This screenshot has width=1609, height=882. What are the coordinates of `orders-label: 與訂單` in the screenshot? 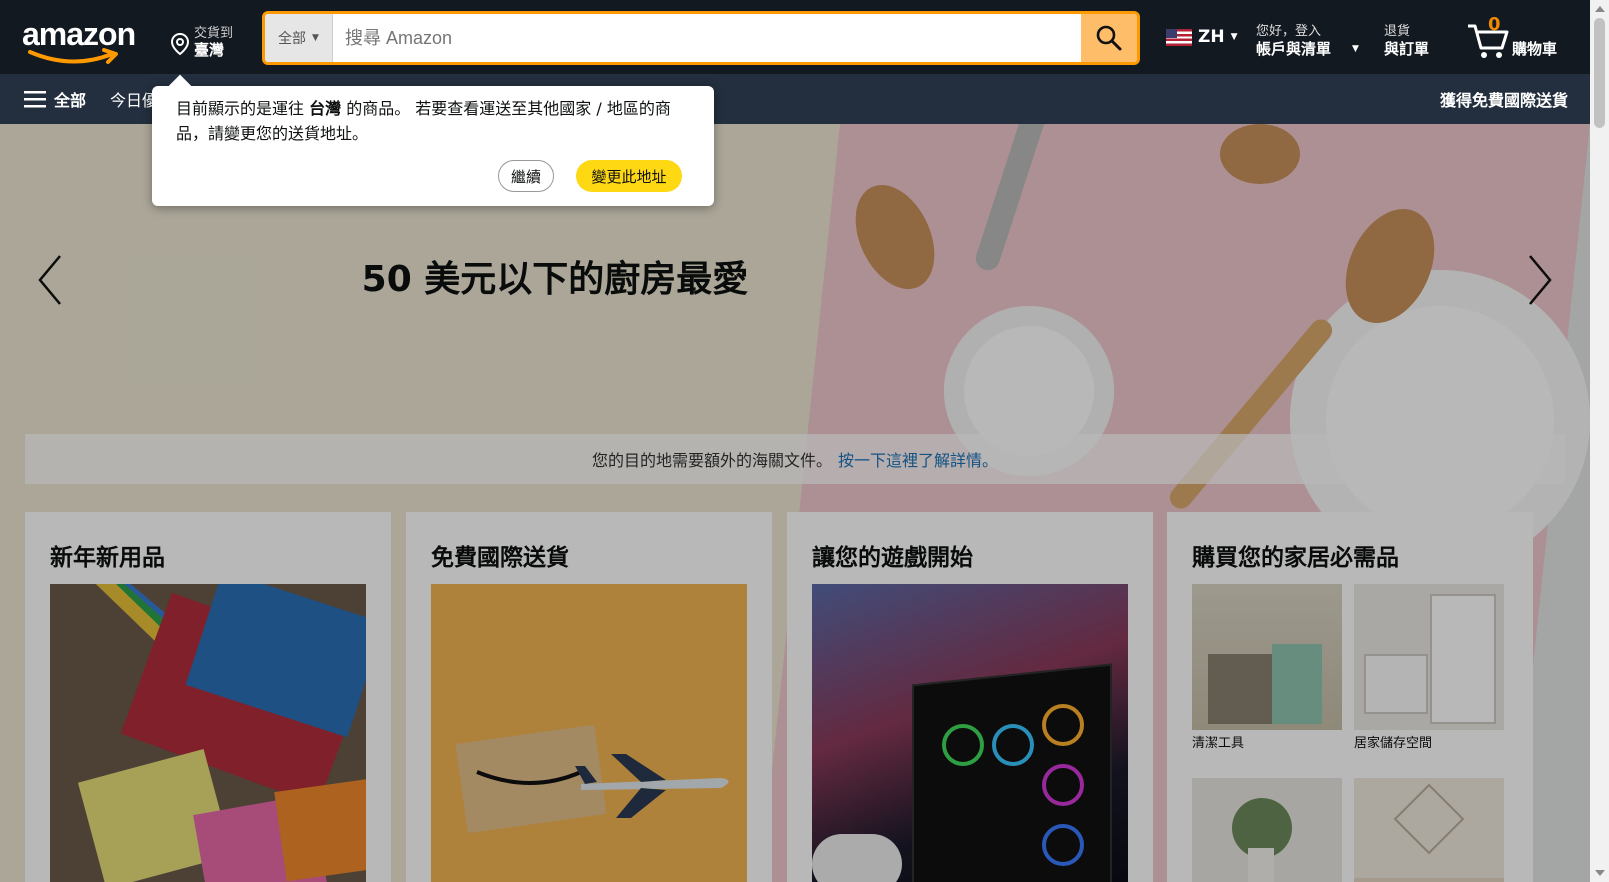 It's located at (1407, 49).